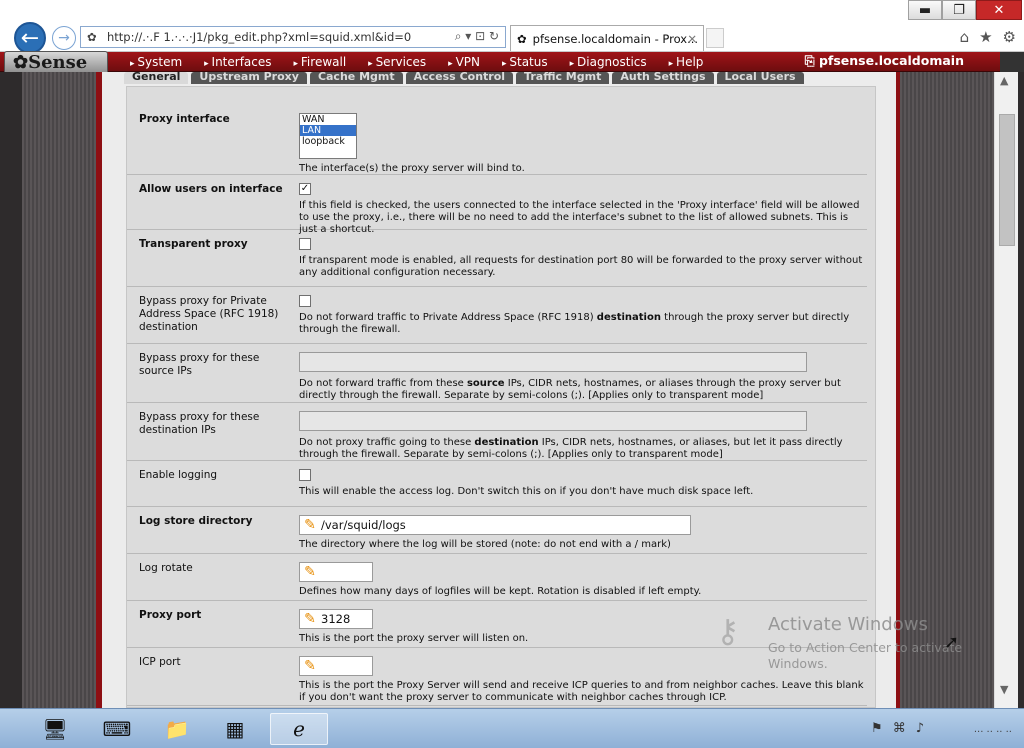  I want to click on forward-button: →, so click(64, 38).